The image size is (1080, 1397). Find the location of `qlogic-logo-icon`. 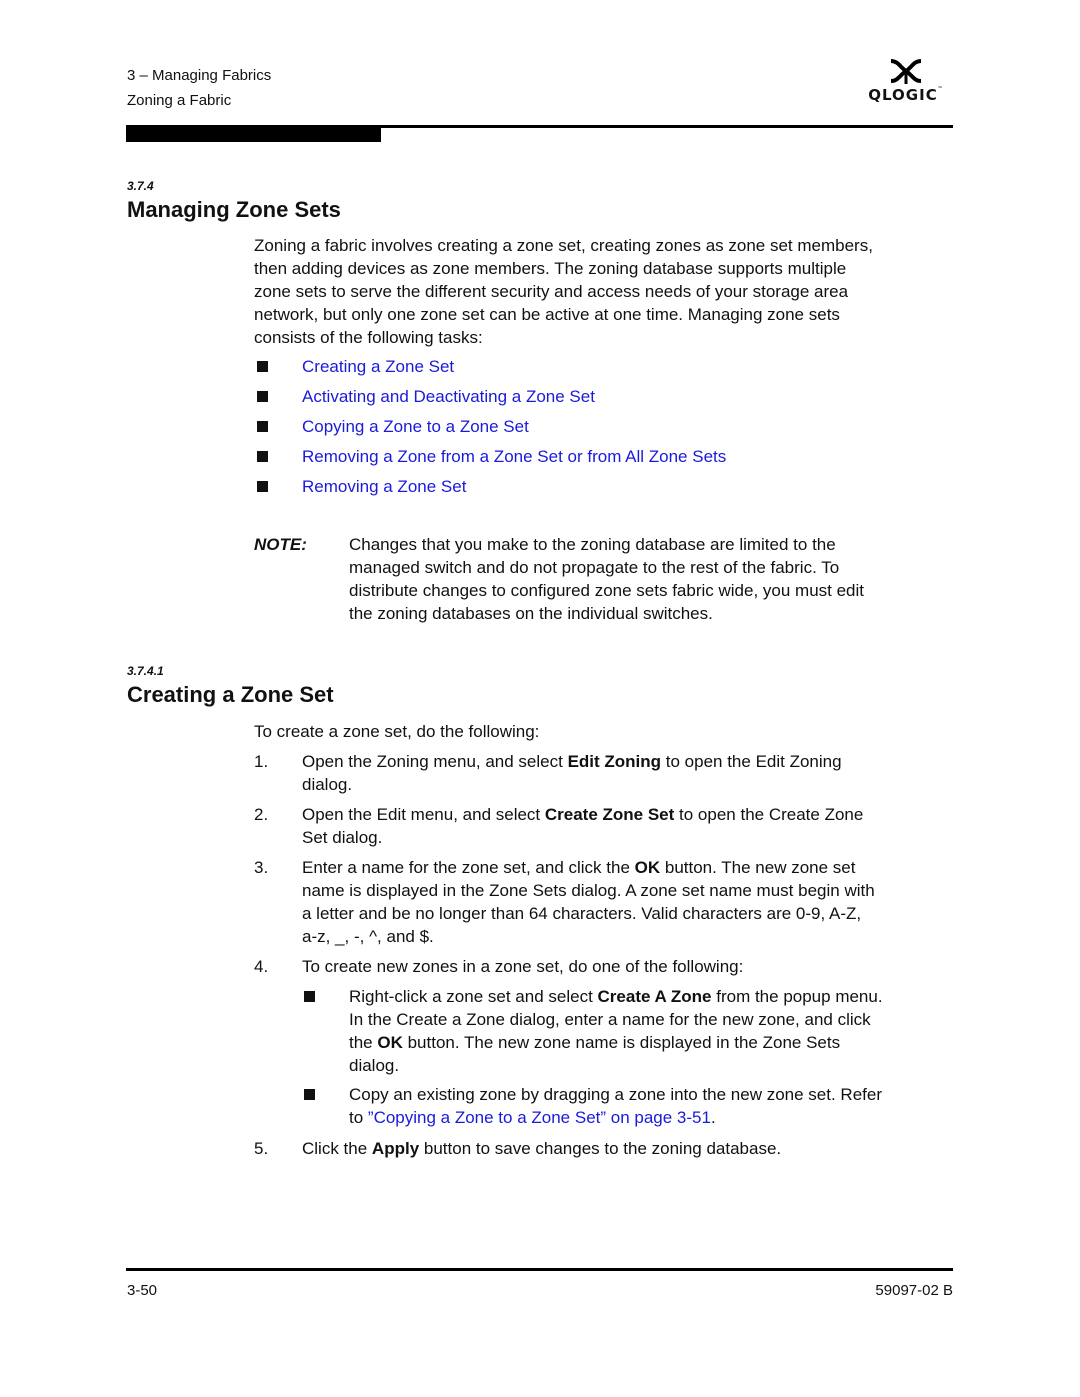

qlogic-logo-icon is located at coordinates (906, 71).